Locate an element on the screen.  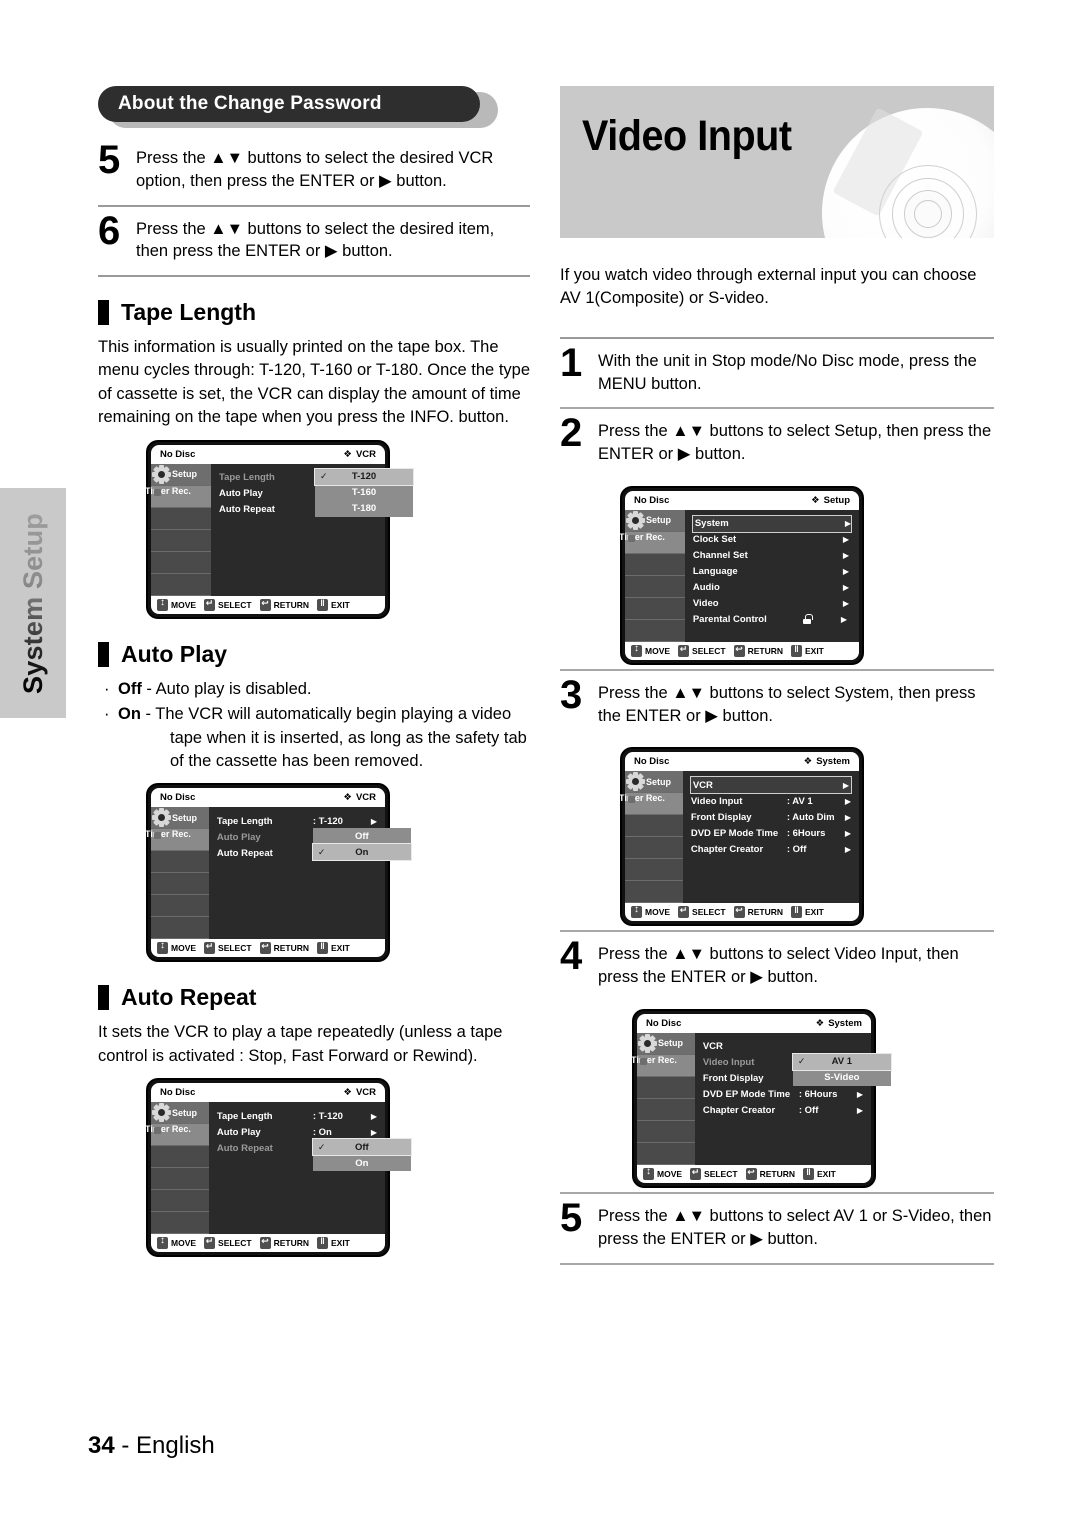
osd-popup-item: Off is located at coordinates (362, 836).